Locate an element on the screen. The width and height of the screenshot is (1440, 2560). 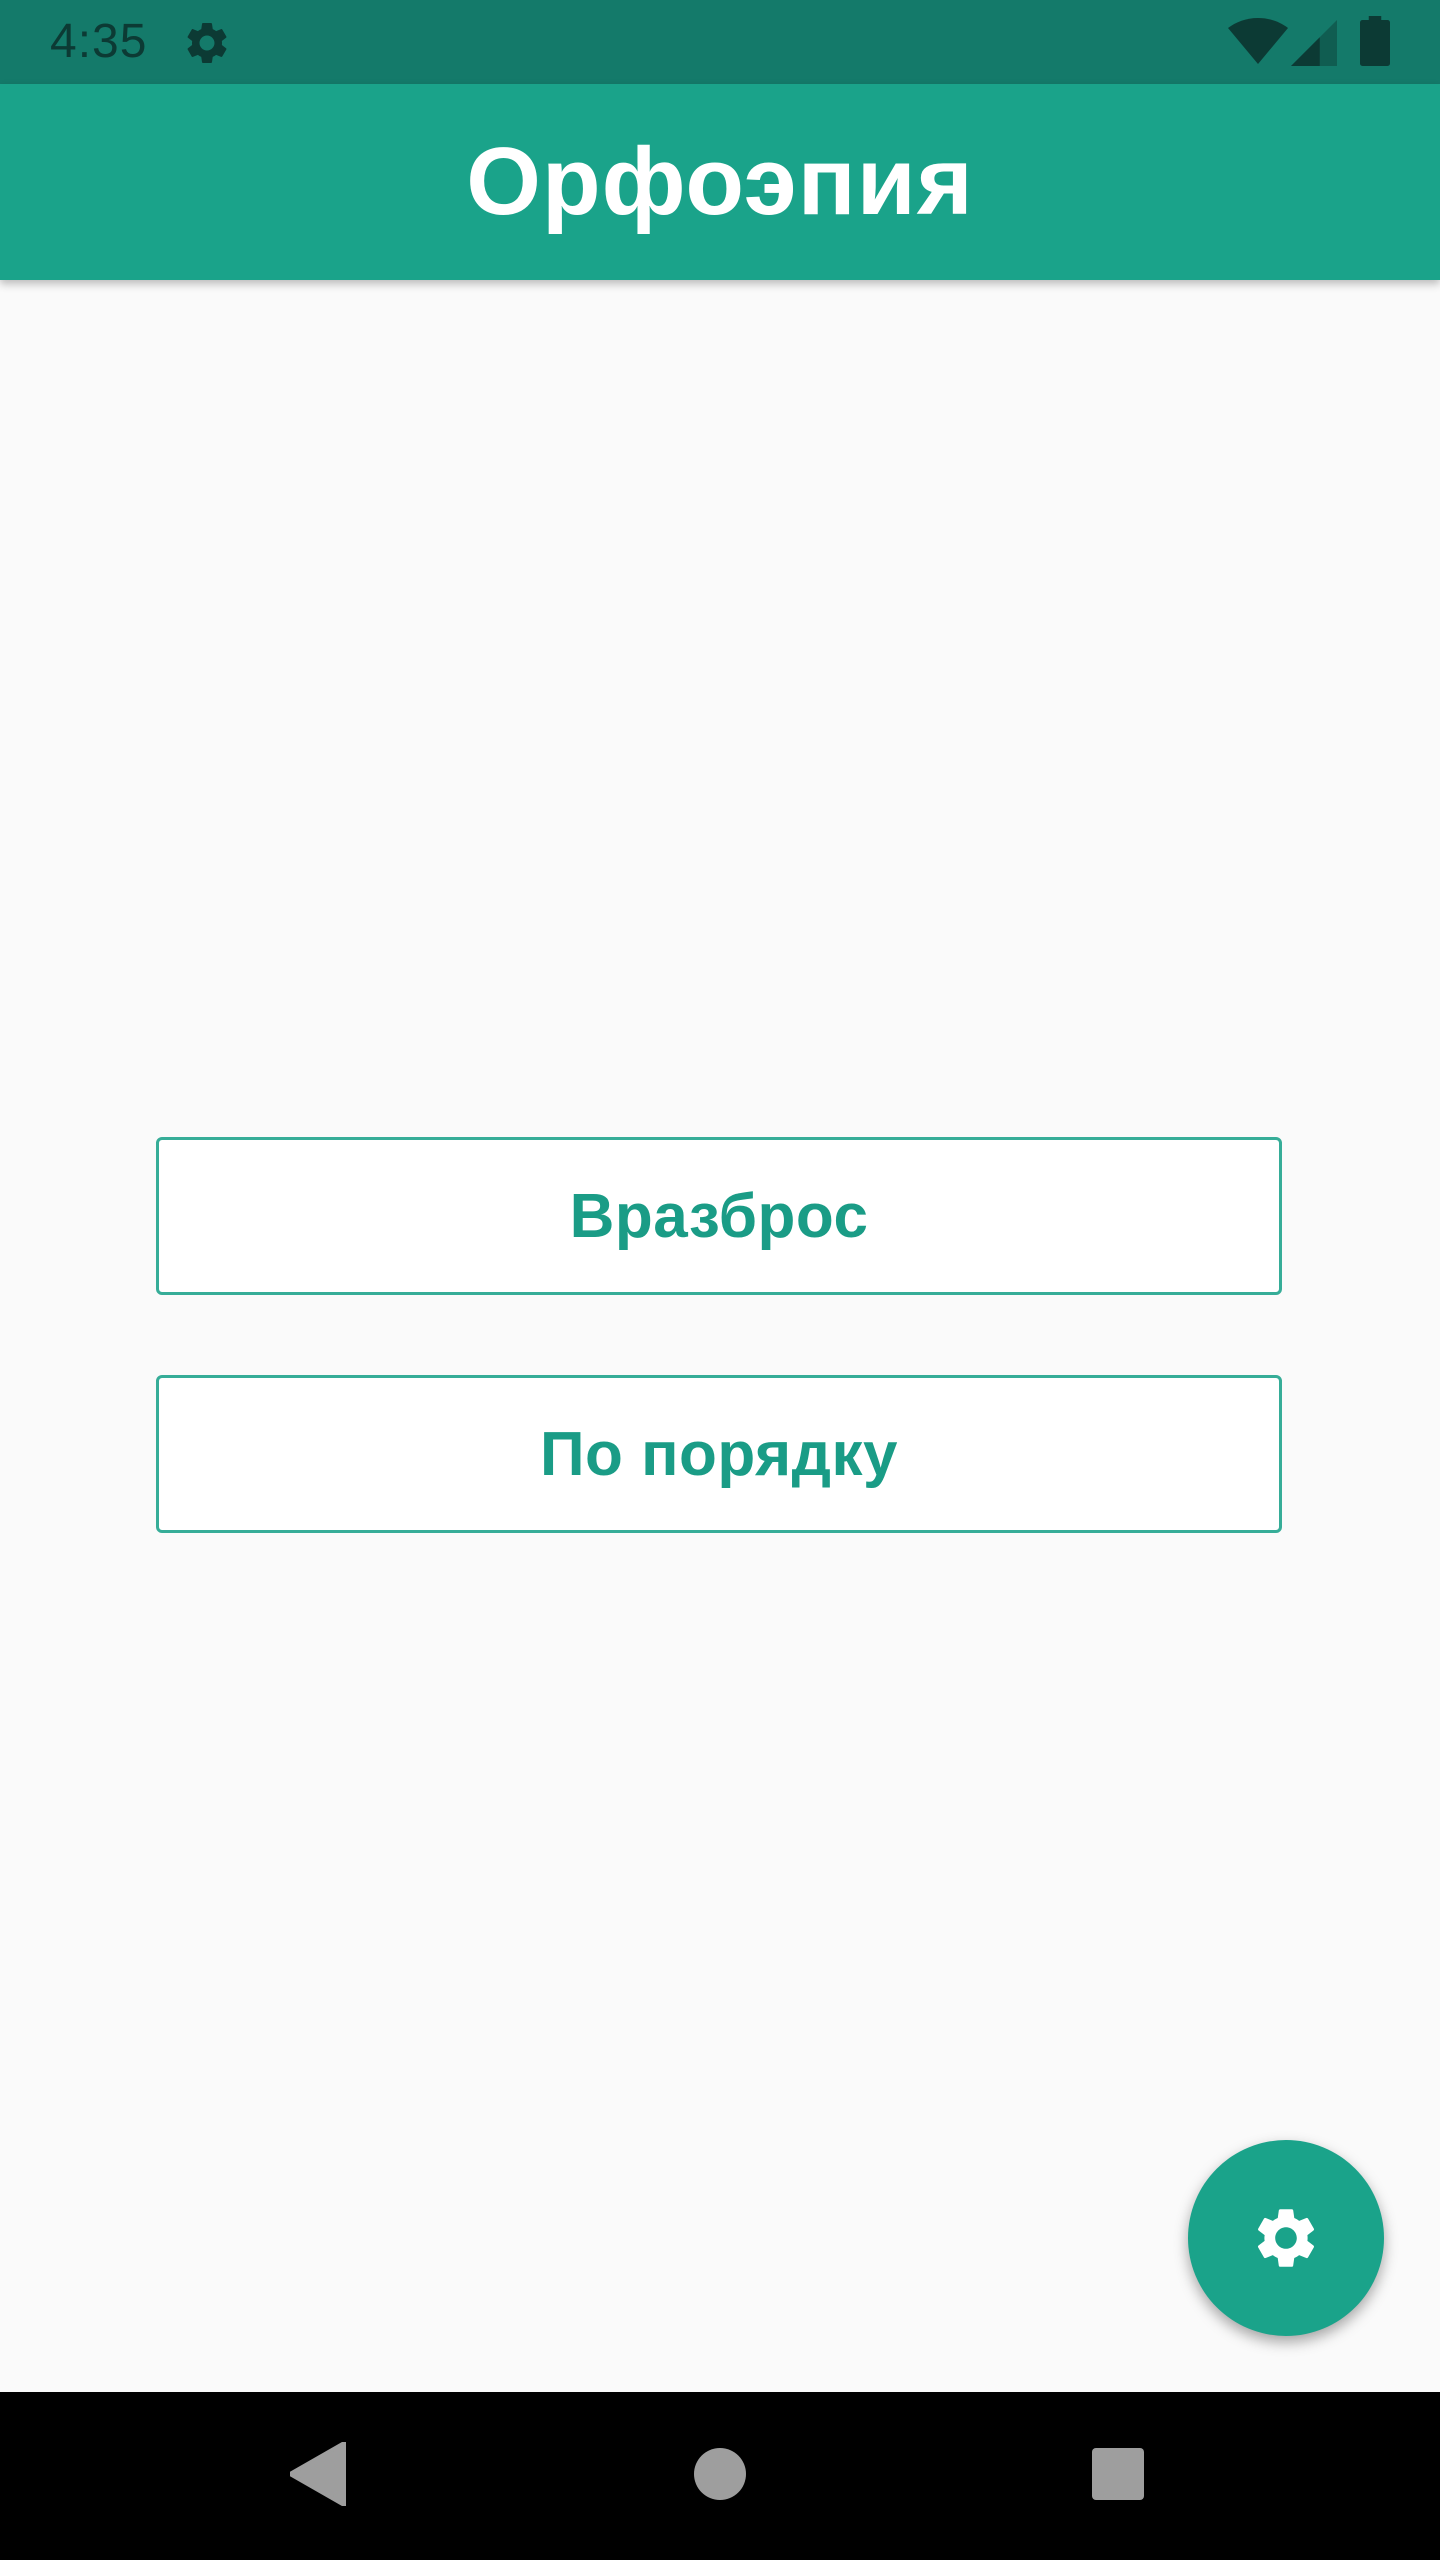
sequential-order-button: По порядку is located at coordinates (719, 1454).